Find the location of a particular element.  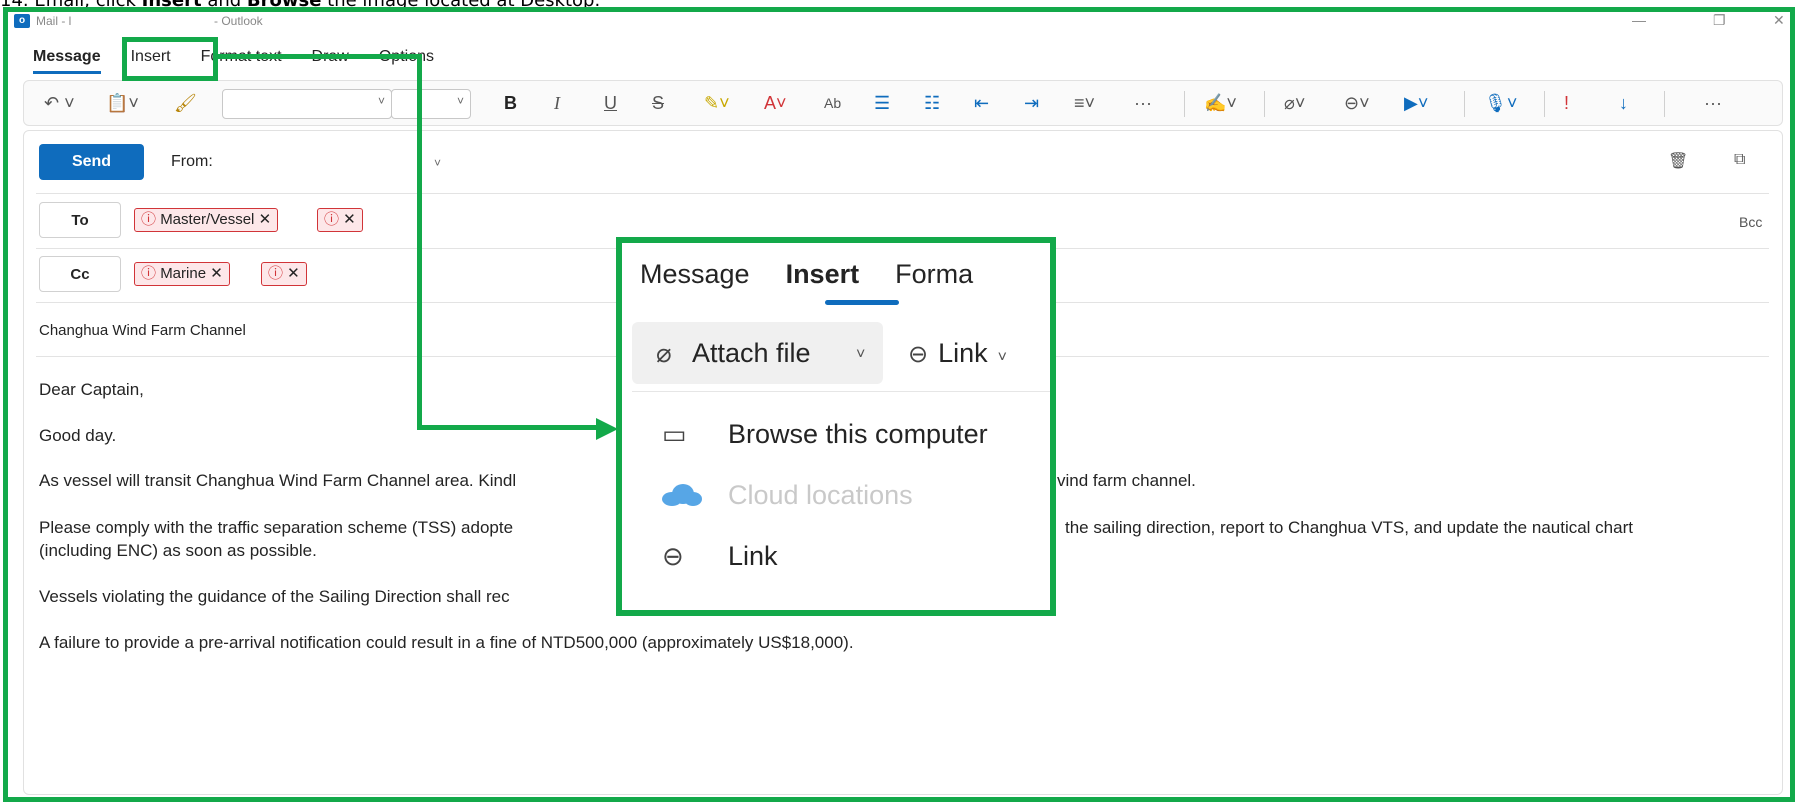

inset-tab-insert: Insert is located at coordinates (823, 274).